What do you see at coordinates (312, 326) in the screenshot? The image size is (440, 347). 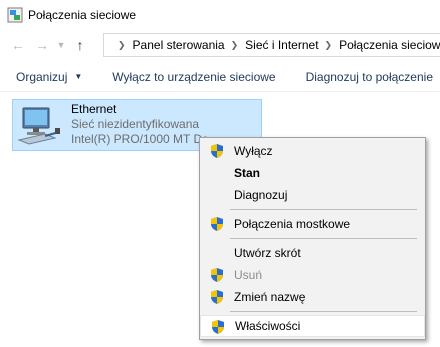 I see `menu-item-properties: Właściwości` at bounding box center [312, 326].